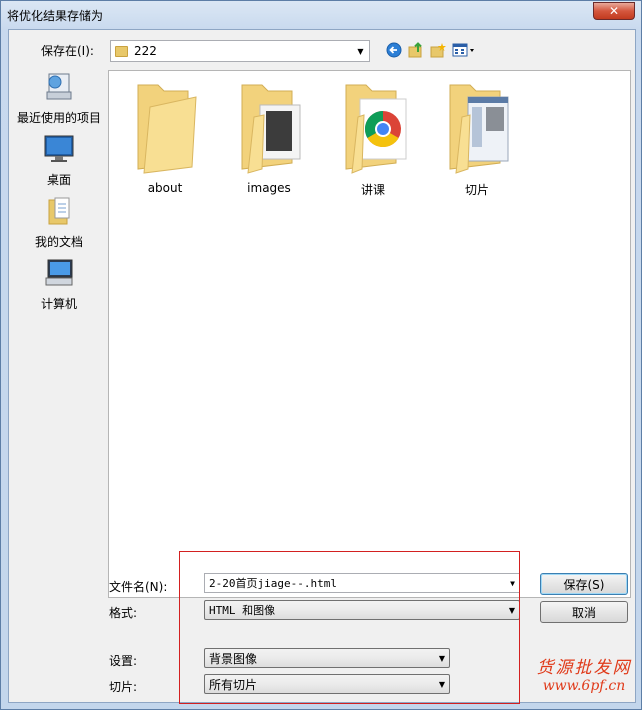 This screenshot has height=710, width=642. I want to click on view-grid-icon, so click(463, 50).